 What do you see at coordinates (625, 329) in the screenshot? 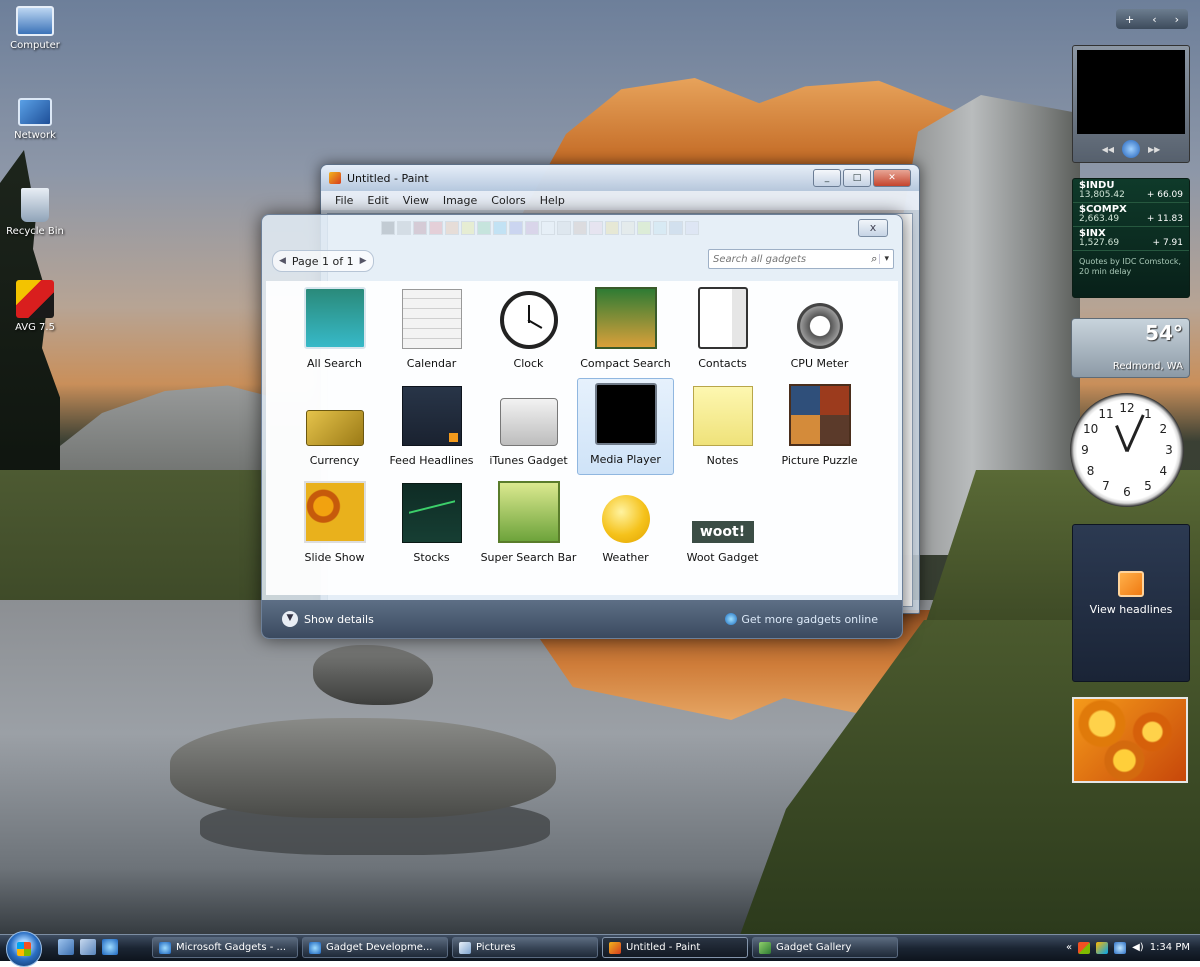
I see `gadget-compact-search: Compact Search` at bounding box center [625, 329].